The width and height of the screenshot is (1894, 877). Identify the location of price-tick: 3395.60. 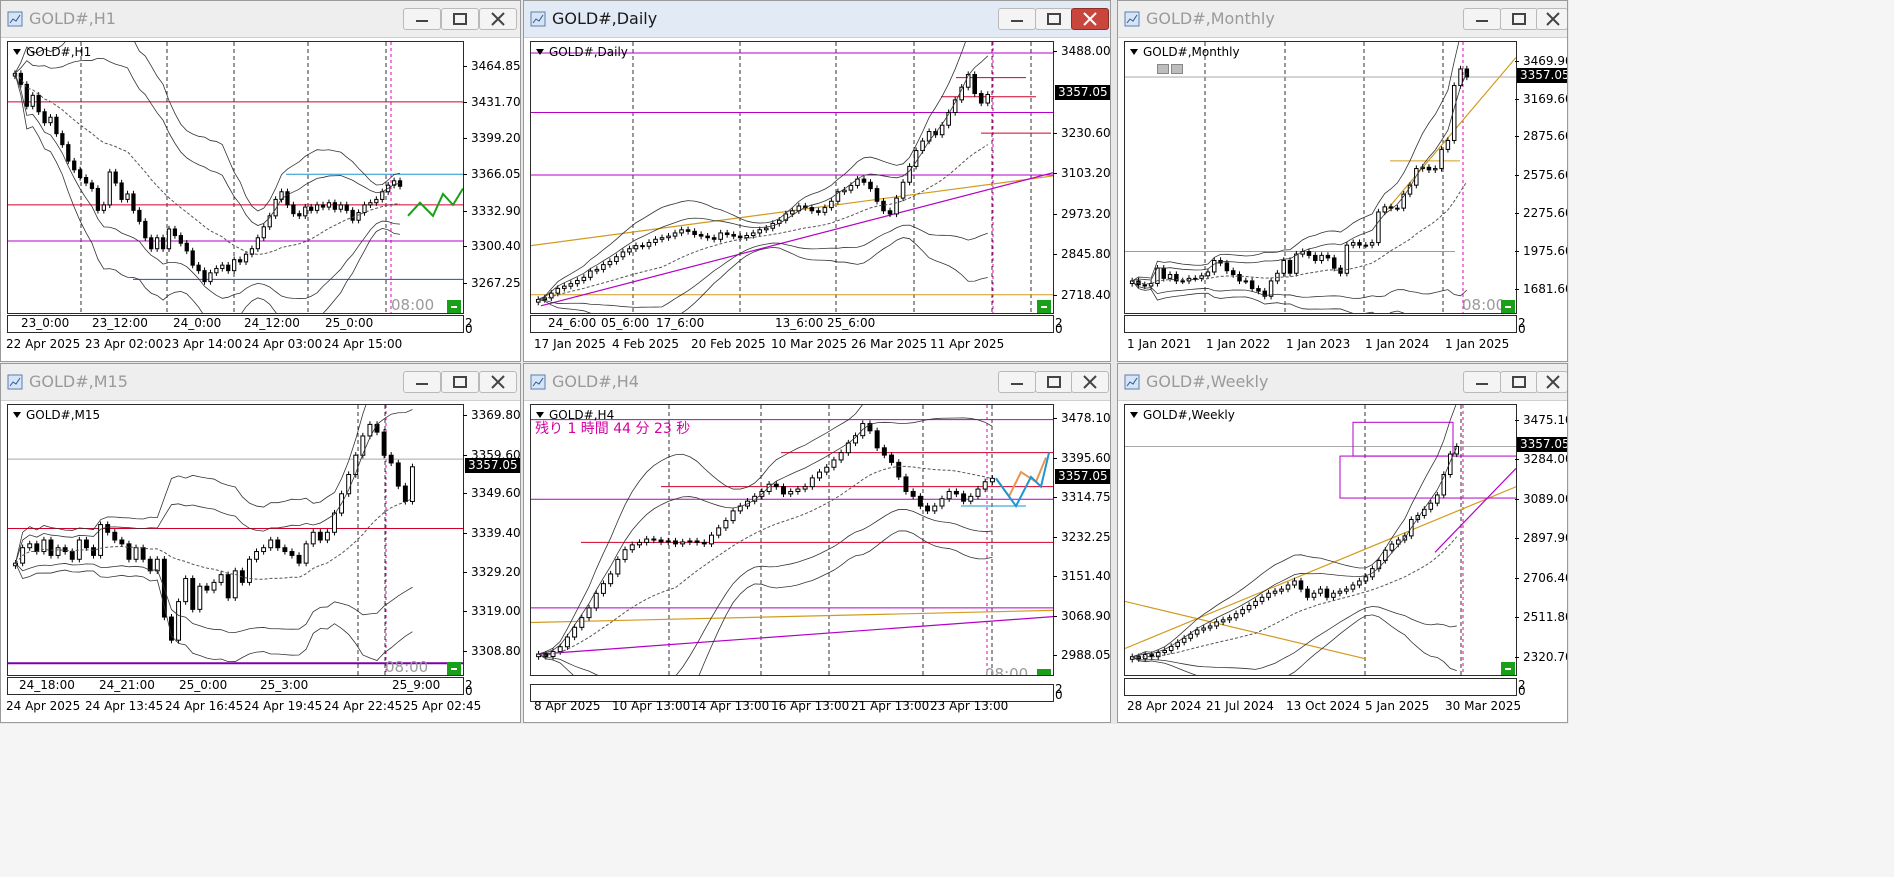
(1082, 457).